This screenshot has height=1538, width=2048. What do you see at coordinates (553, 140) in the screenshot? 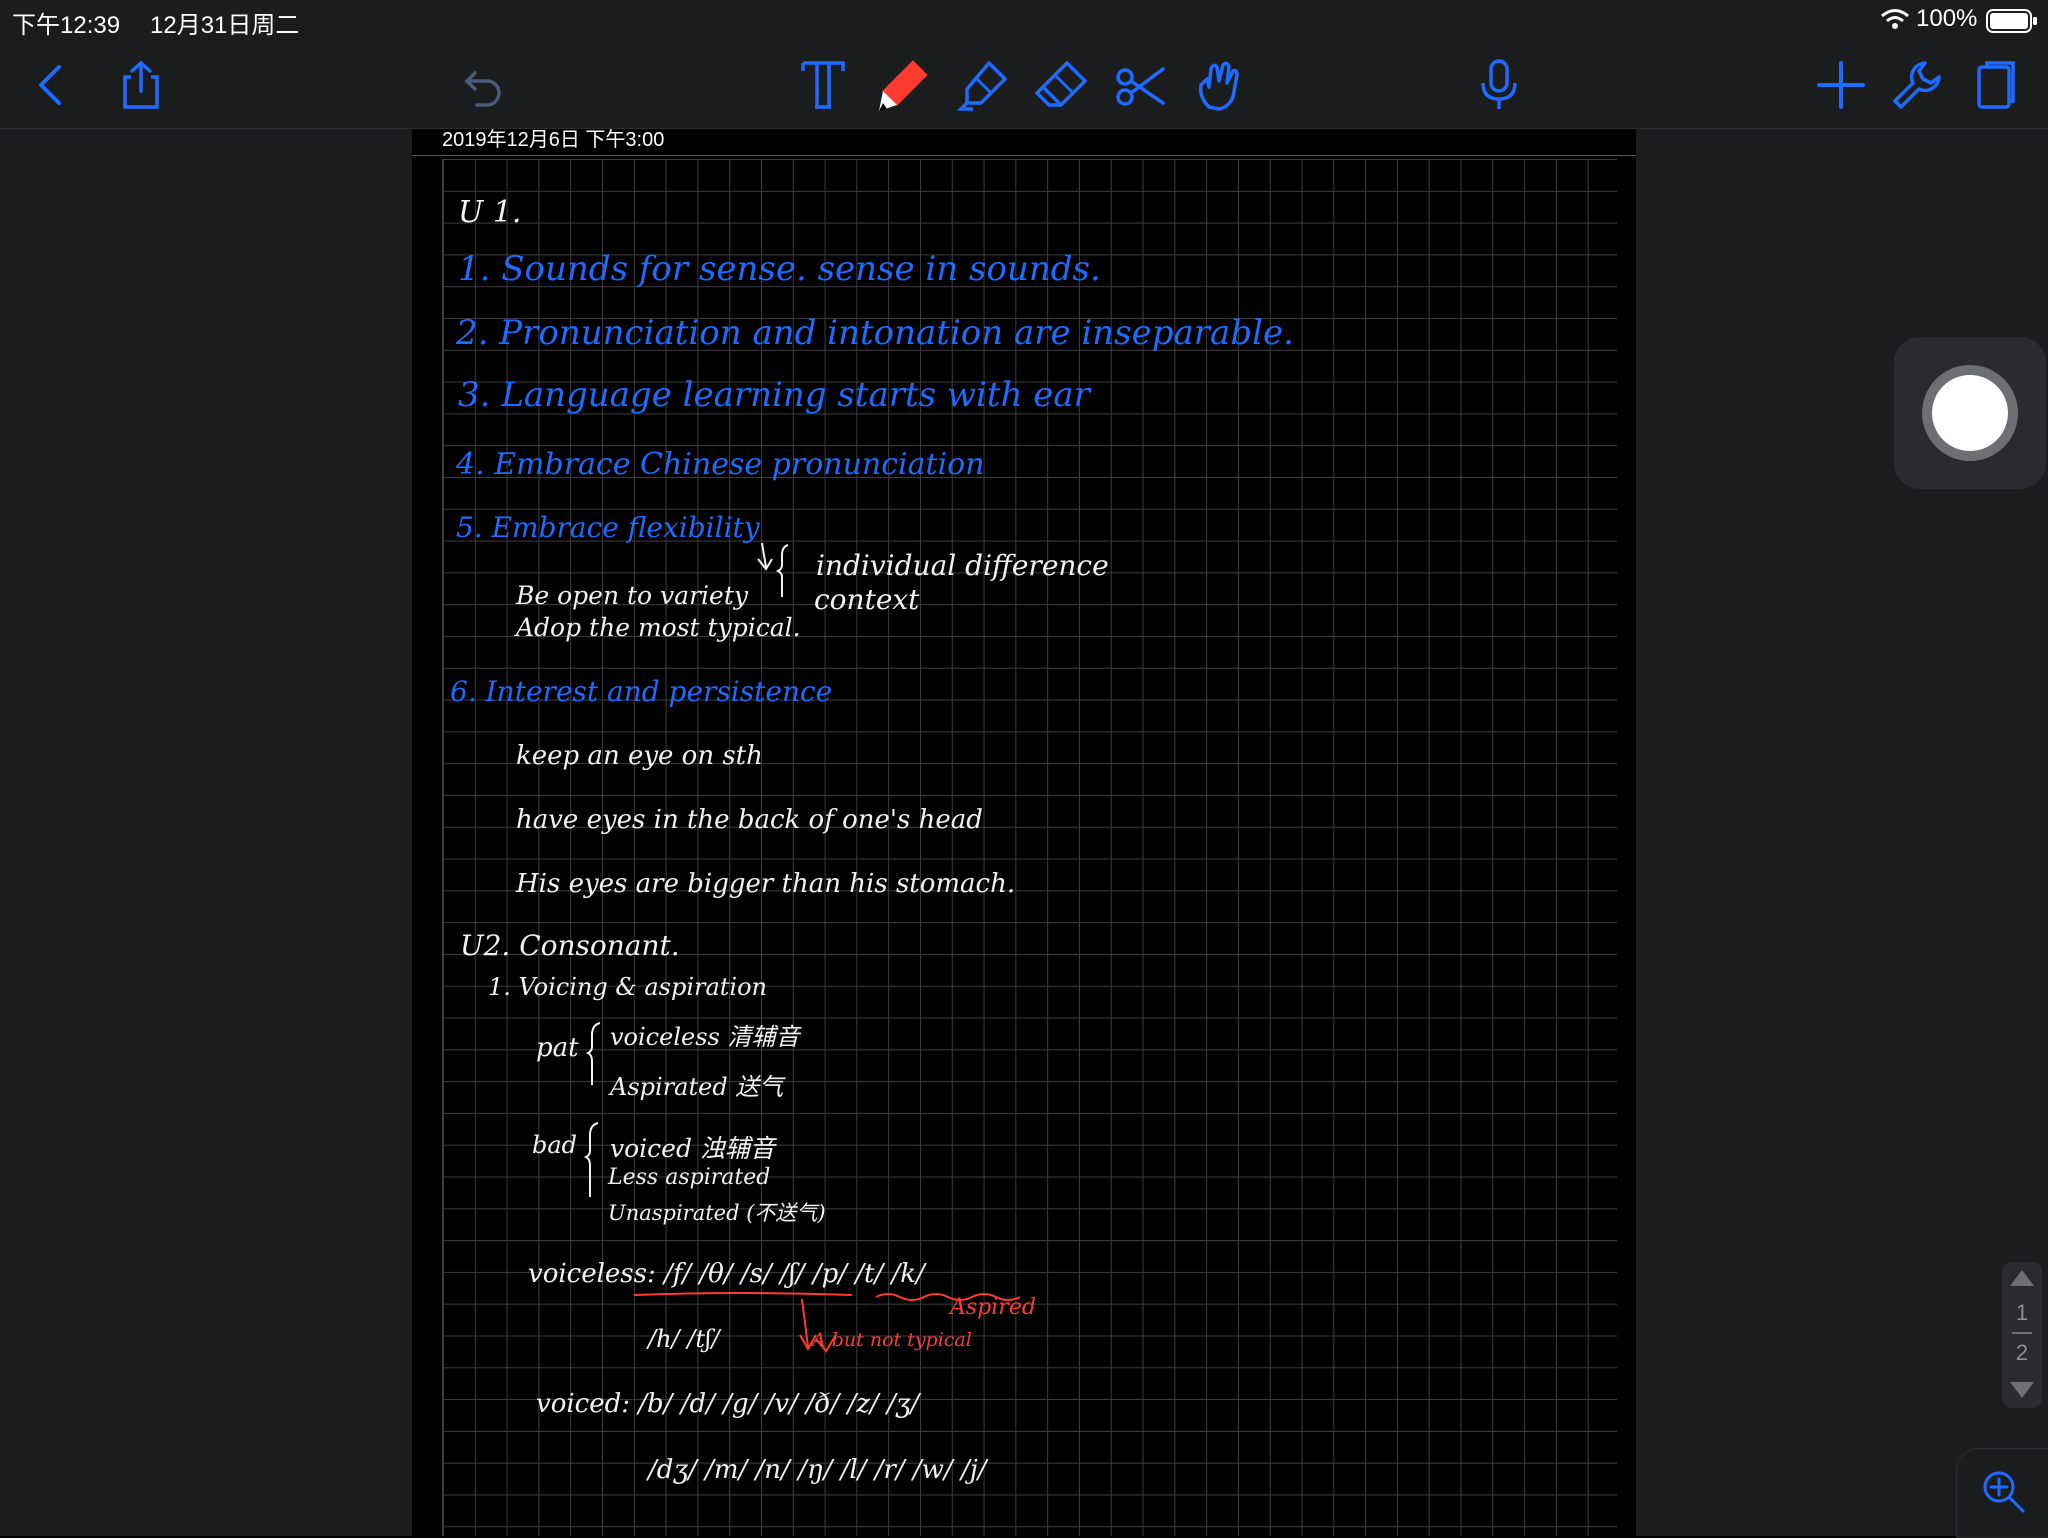
I see `page-date-header: 2019年12月6日 下午3:00` at bounding box center [553, 140].